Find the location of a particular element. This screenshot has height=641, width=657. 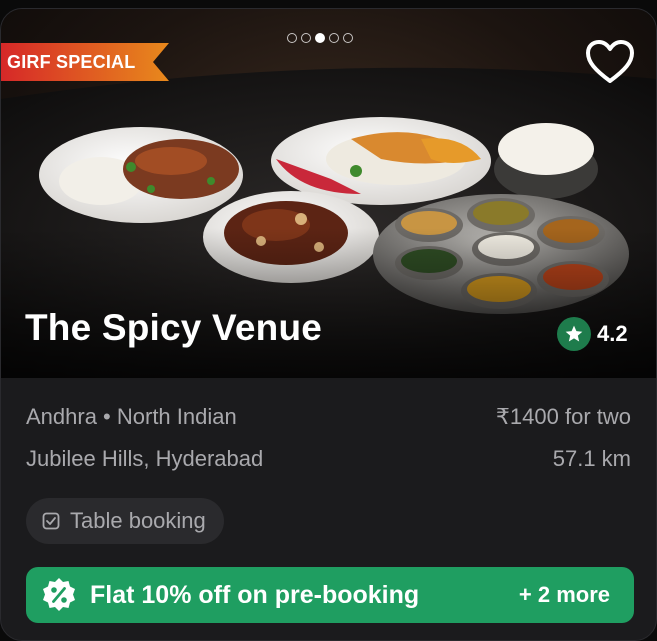

carousel-indicator is located at coordinates (320, 38).